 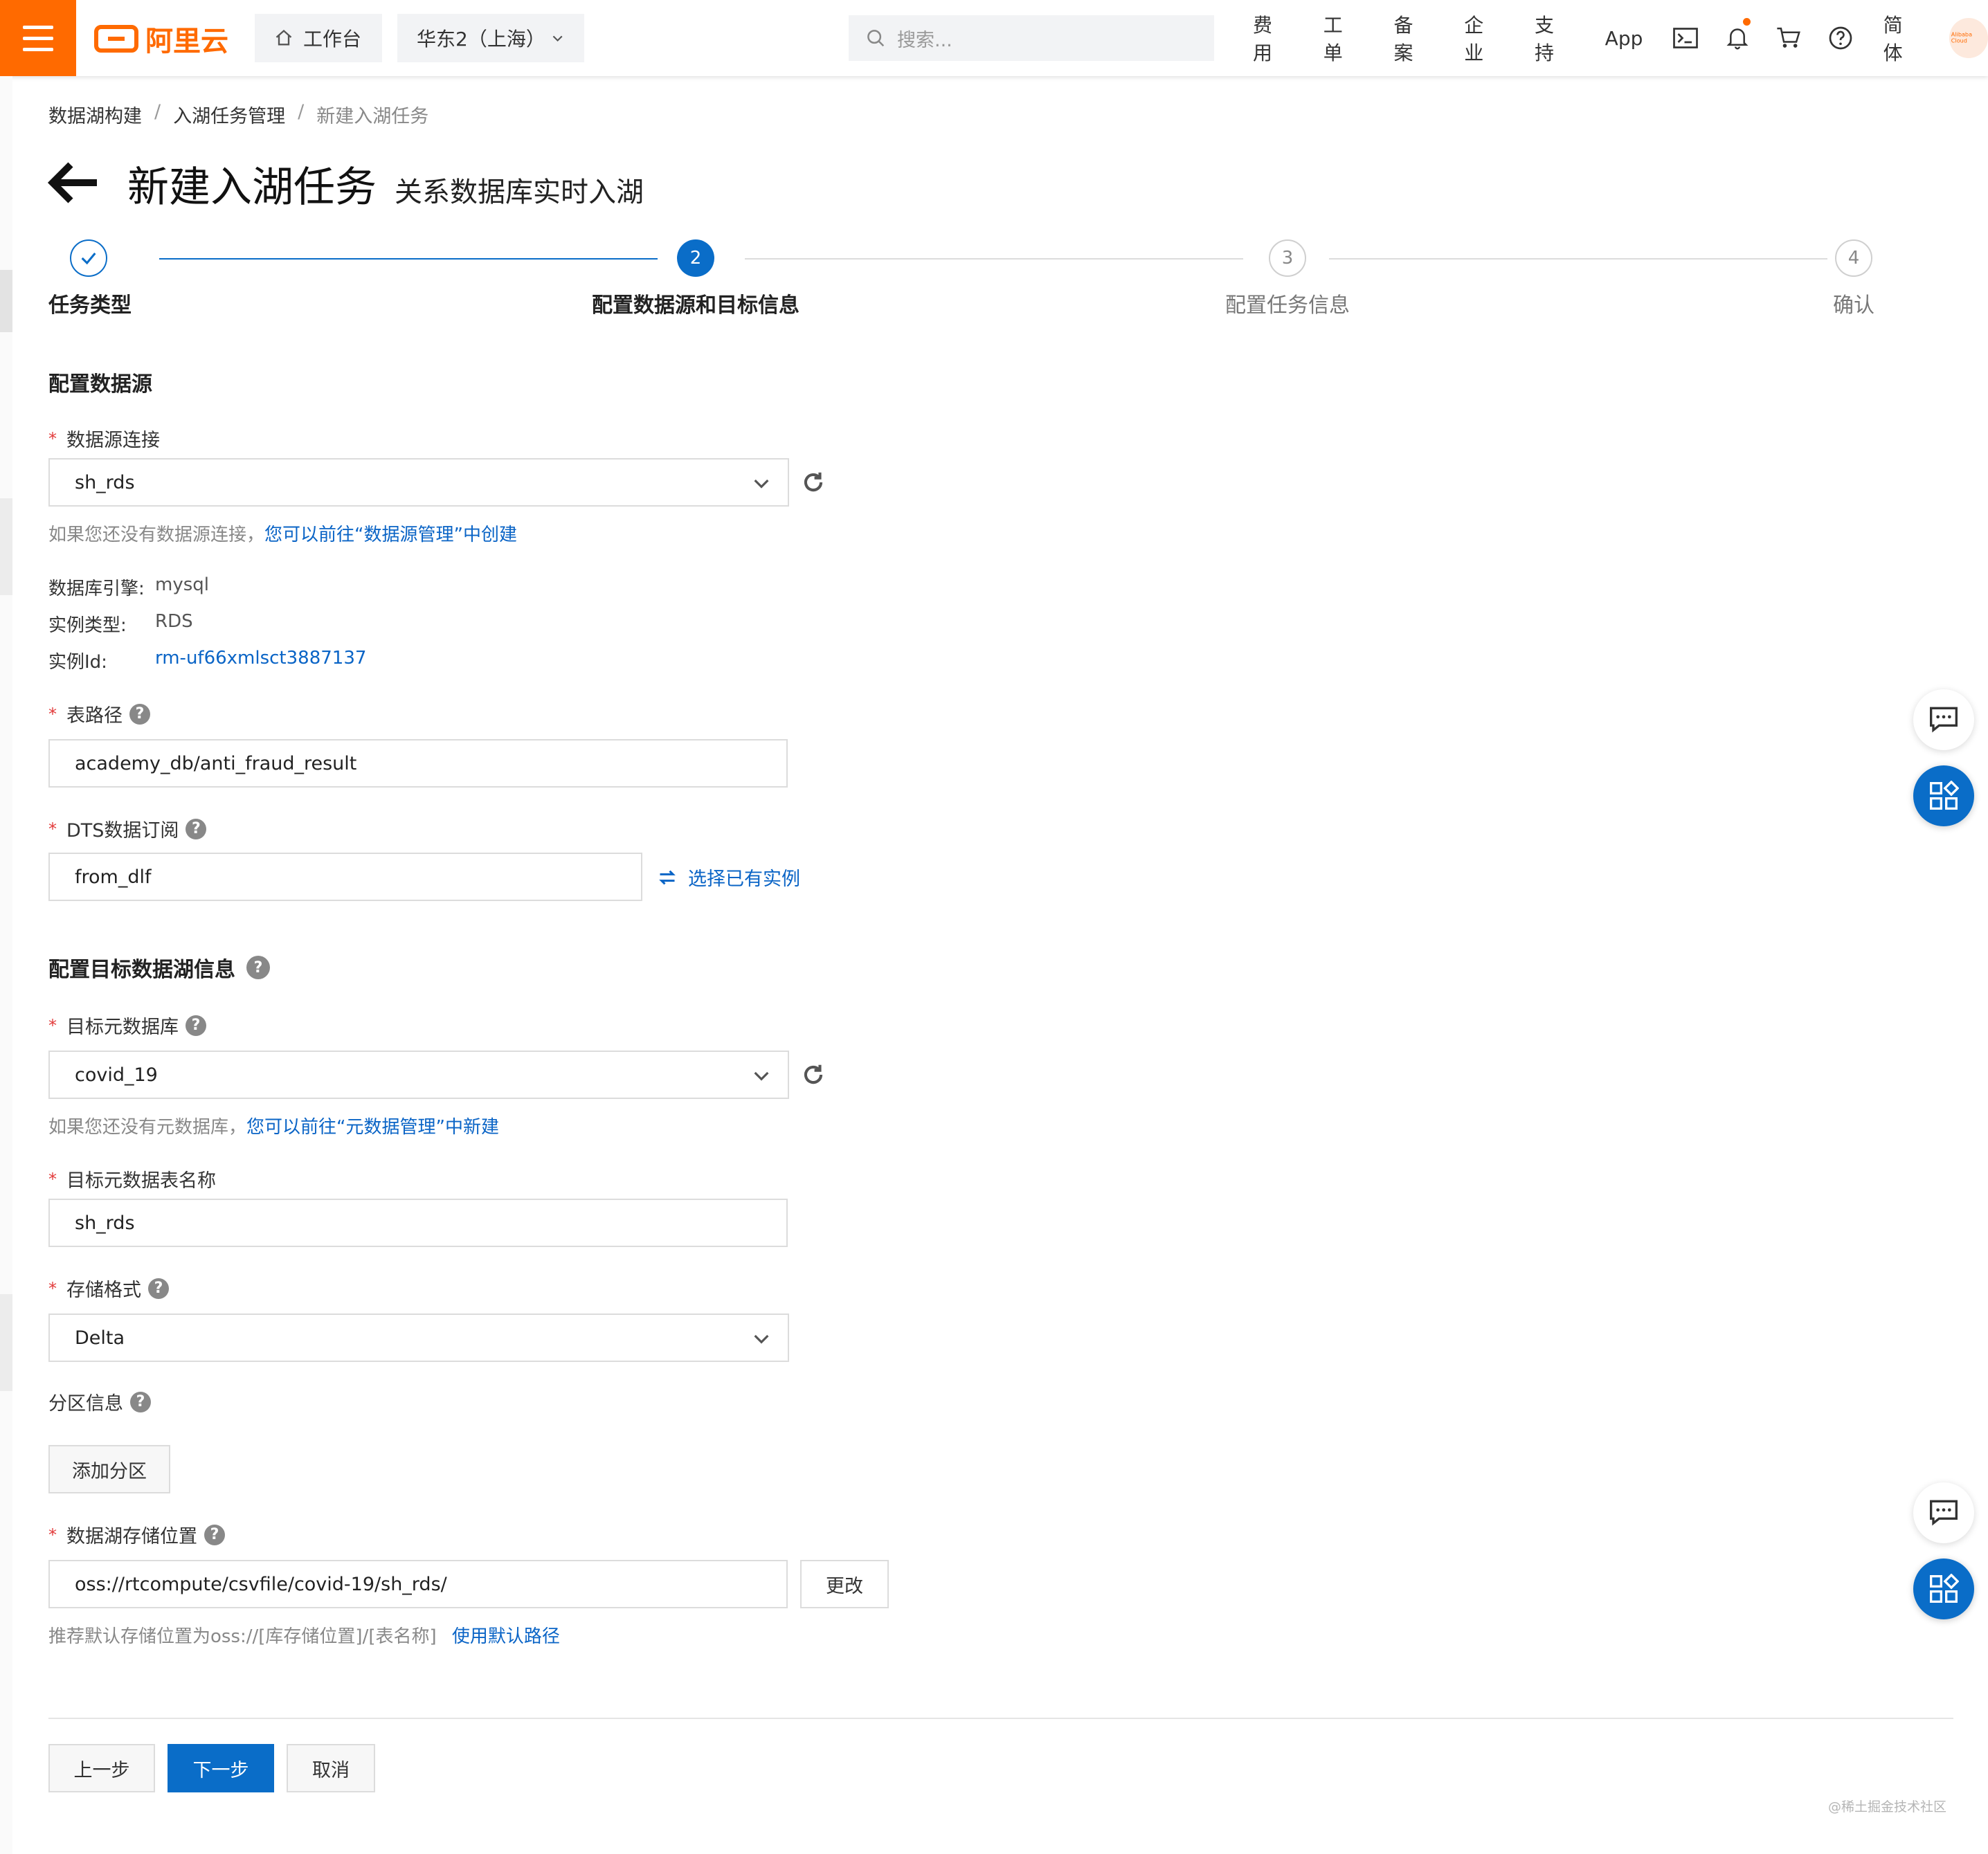 What do you see at coordinates (38, 38) in the screenshot?
I see `menu-icon` at bounding box center [38, 38].